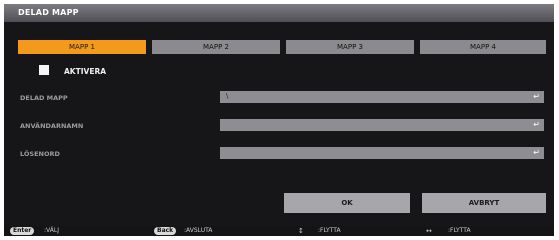 The width and height of the screenshot is (559, 240). I want to click on password-field: ↵, so click(382, 153).